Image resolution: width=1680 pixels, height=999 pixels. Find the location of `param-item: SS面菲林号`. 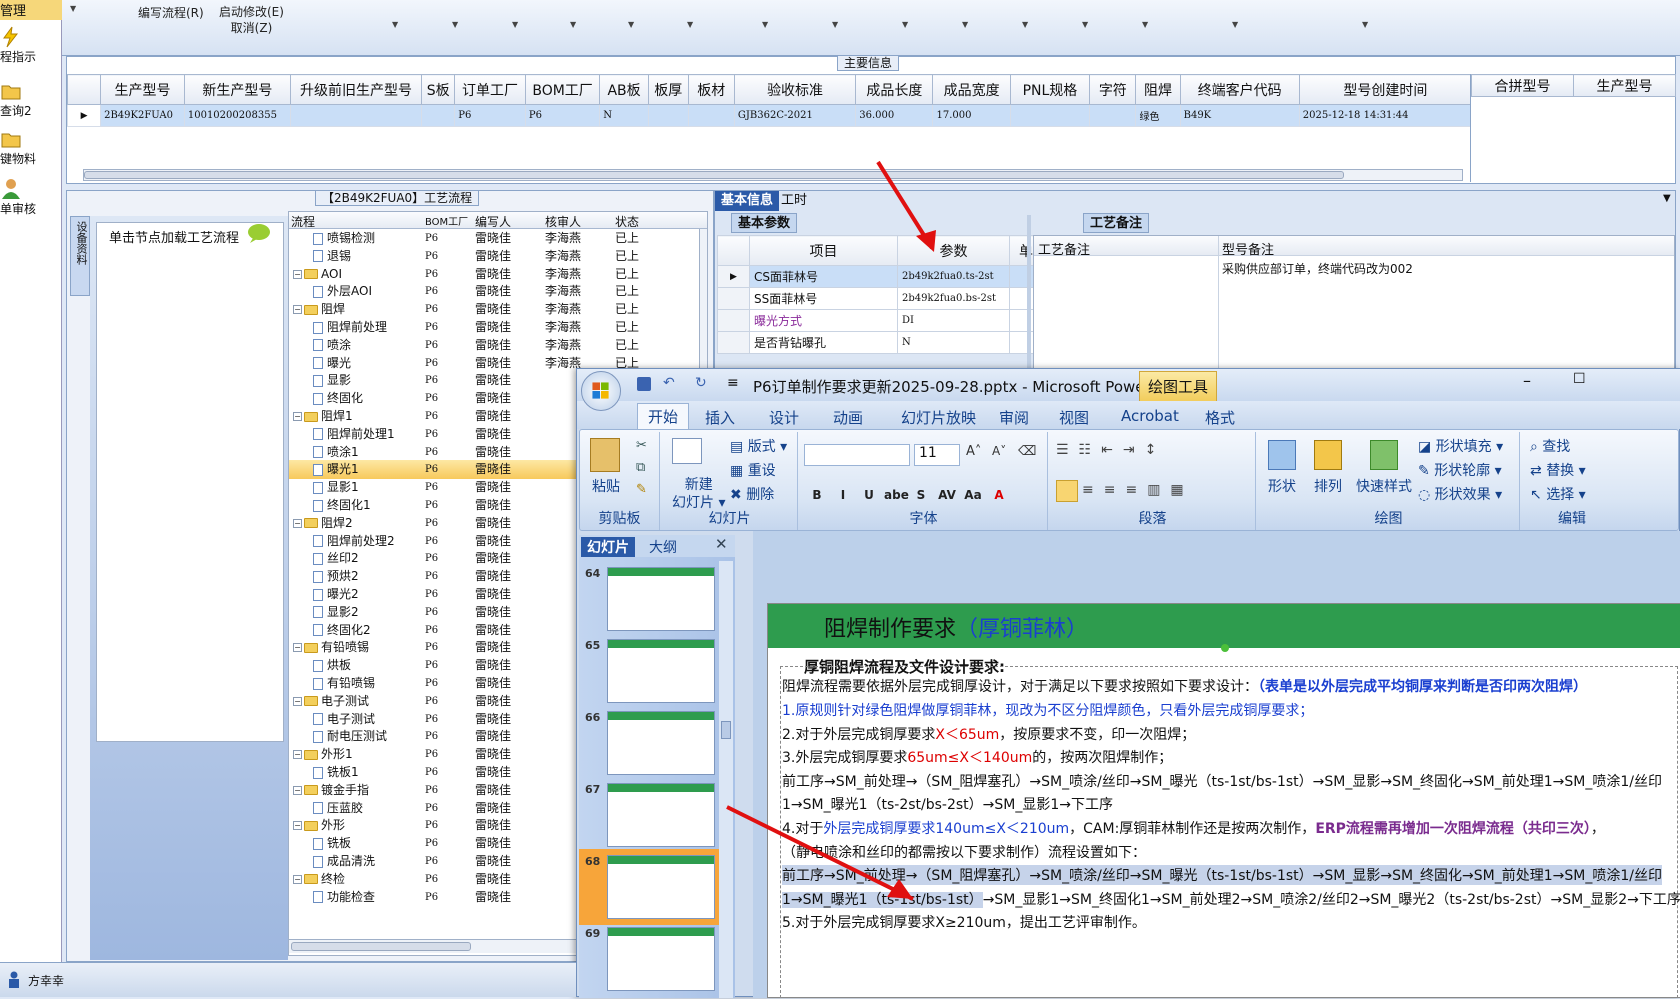

param-item: SS面菲林号 is located at coordinates (823, 298).